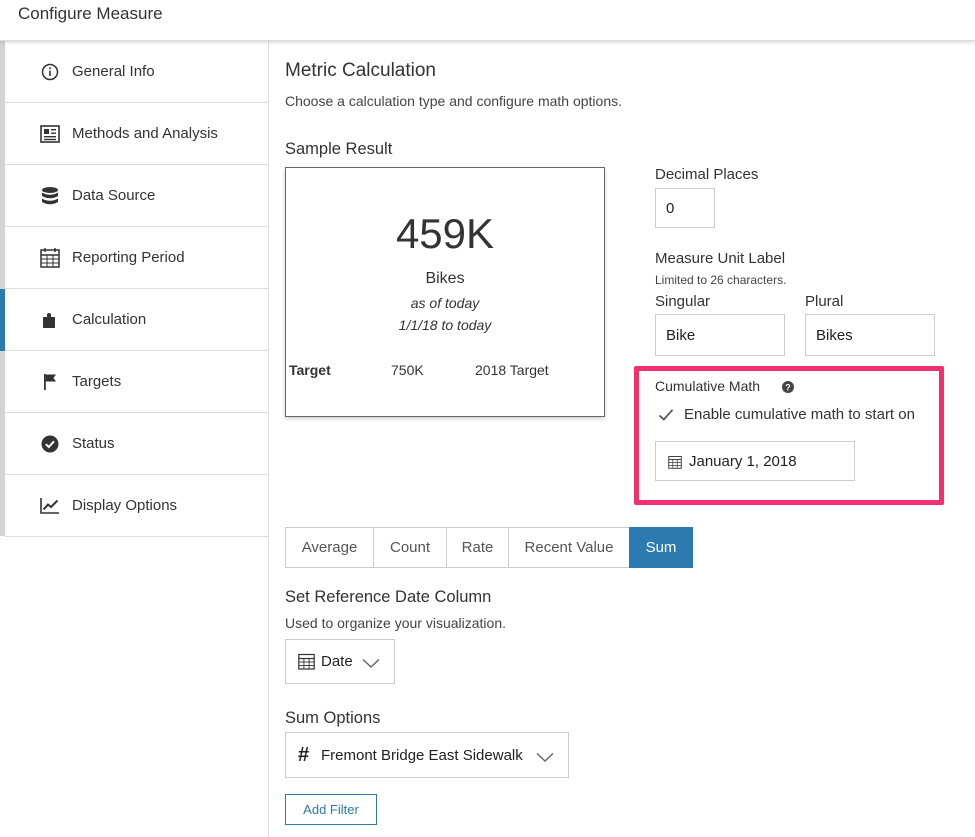  Describe the element at coordinates (720, 258) in the screenshot. I see `measure-unit-label: Measure Unit Label` at that location.